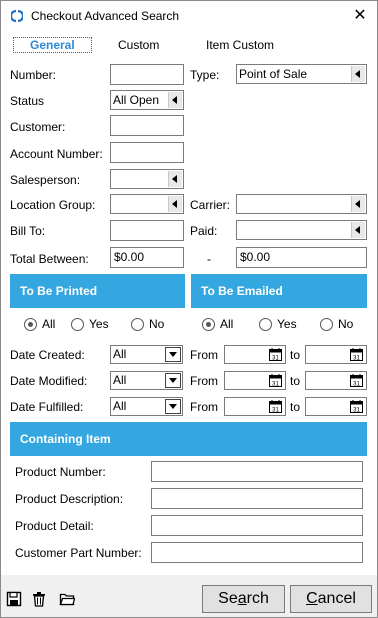 The width and height of the screenshot is (378, 618). What do you see at coordinates (30, 324) in the screenshot?
I see `printed-radio-all-dot` at bounding box center [30, 324].